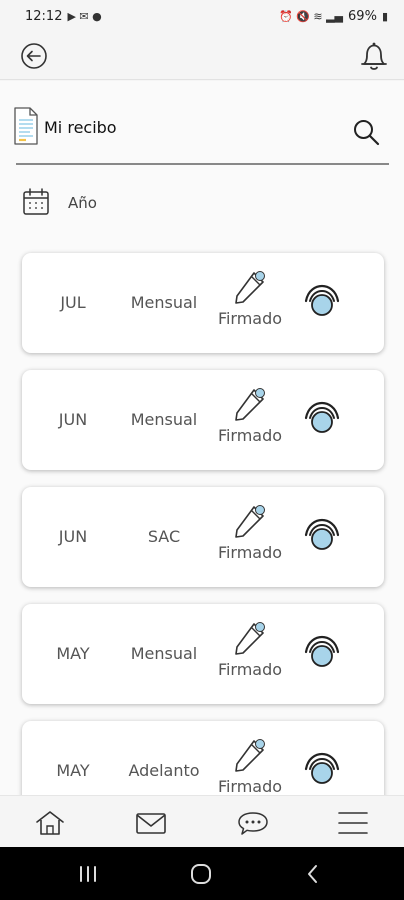  I want to click on mail-icon, so click(151, 823).